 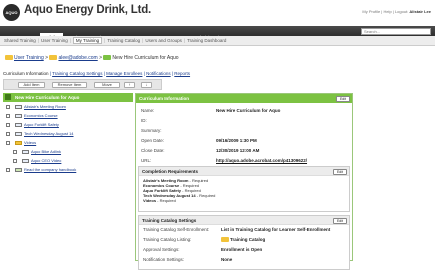 I want to click on subnav-my-training: My Training, so click(x=87, y=40).